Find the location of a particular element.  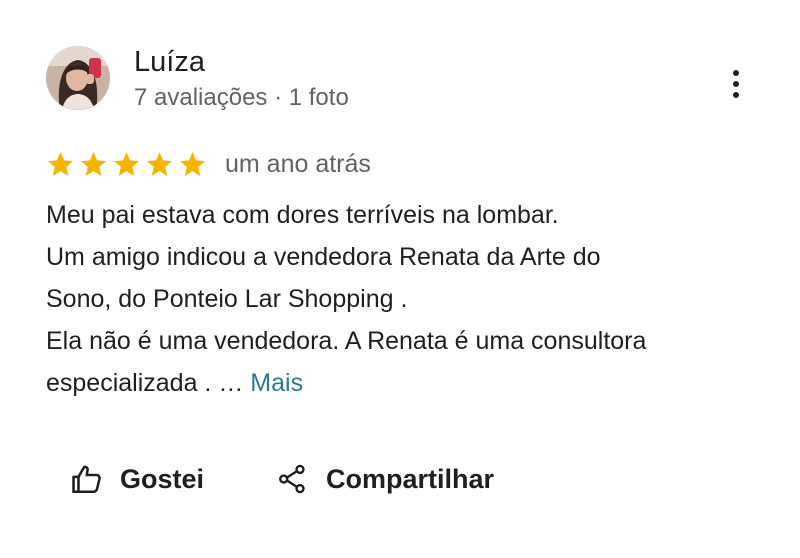

review-date: um ano atrás is located at coordinates (298, 164).